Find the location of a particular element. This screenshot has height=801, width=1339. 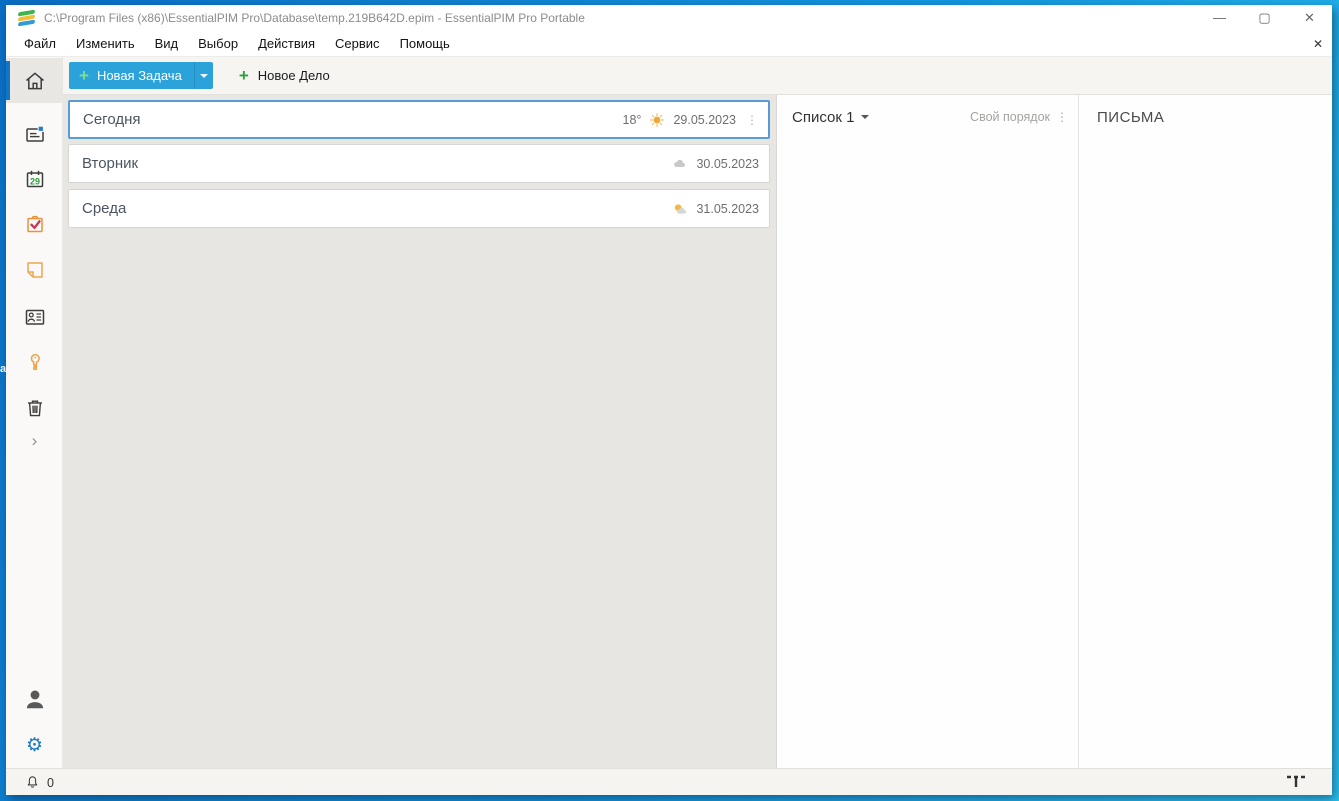

sidebar-user-button is located at coordinates (34, 698).